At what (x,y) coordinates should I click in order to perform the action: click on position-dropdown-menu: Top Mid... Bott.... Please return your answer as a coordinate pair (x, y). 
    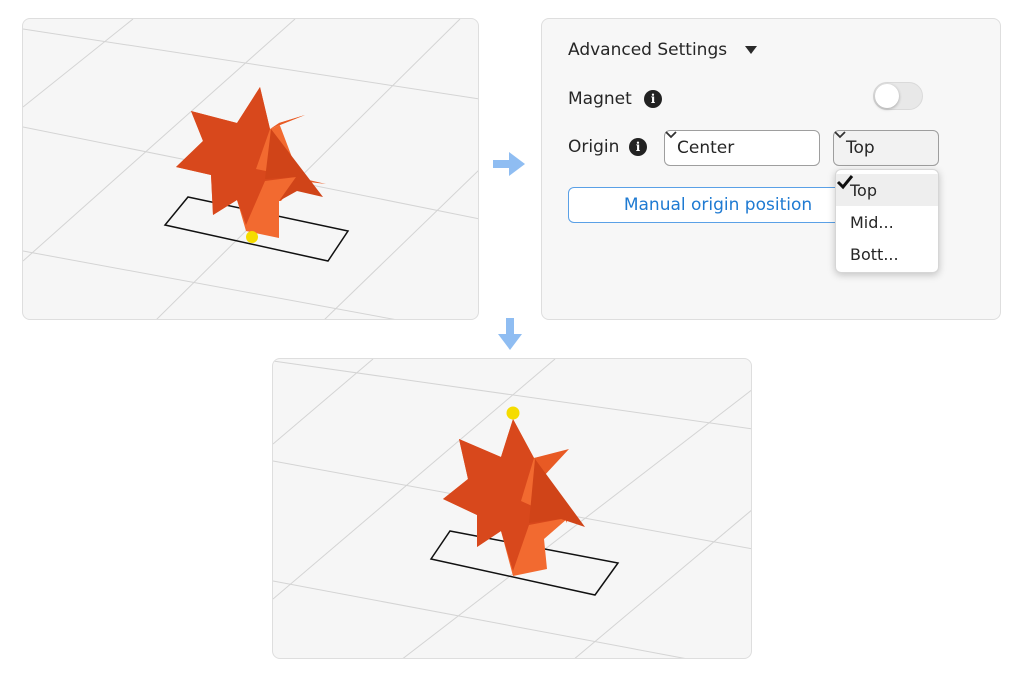
    Looking at the image, I should click on (887, 221).